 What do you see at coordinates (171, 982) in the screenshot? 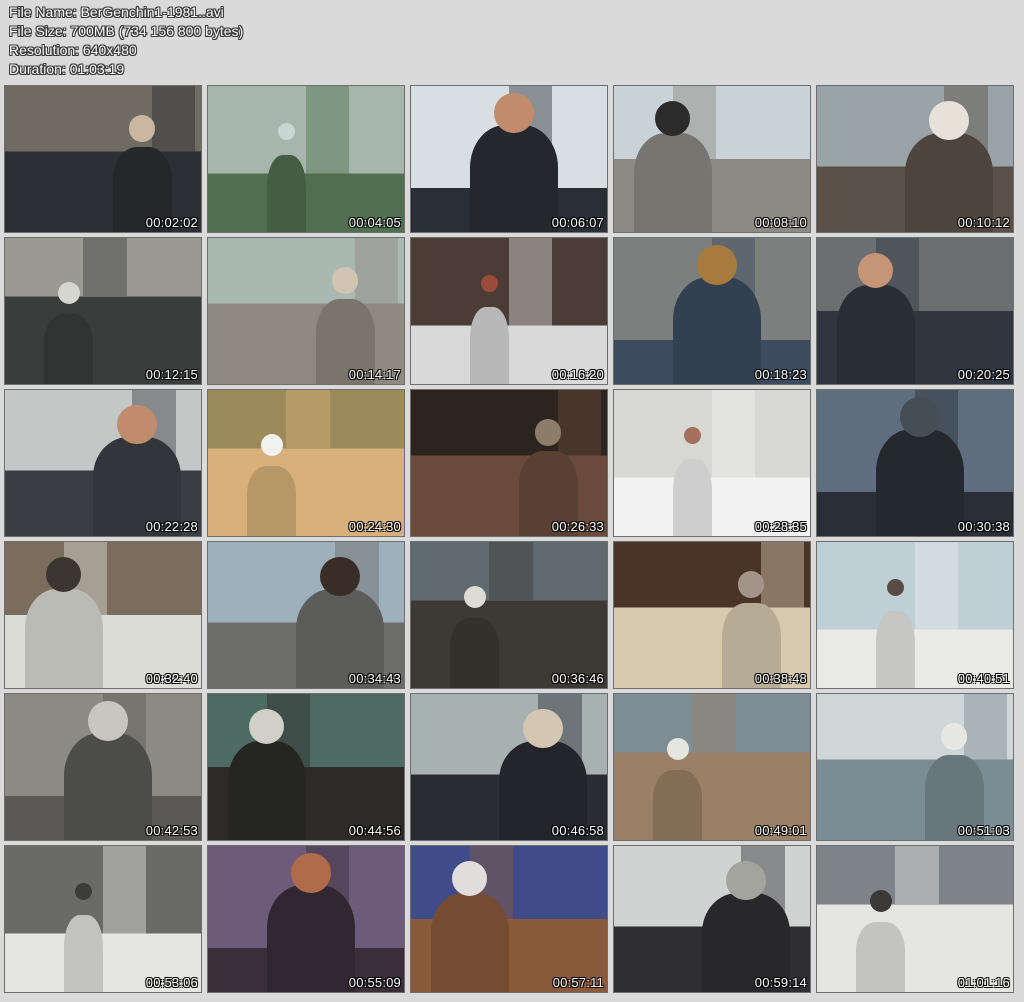
I see `frame-timestamp: 00:53:06` at bounding box center [171, 982].